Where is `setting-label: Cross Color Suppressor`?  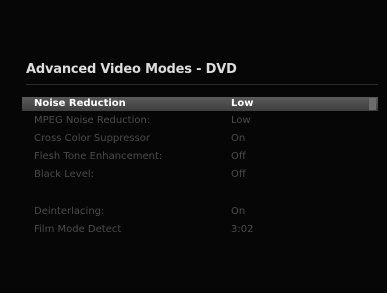 setting-label: Cross Color Suppressor is located at coordinates (92, 138).